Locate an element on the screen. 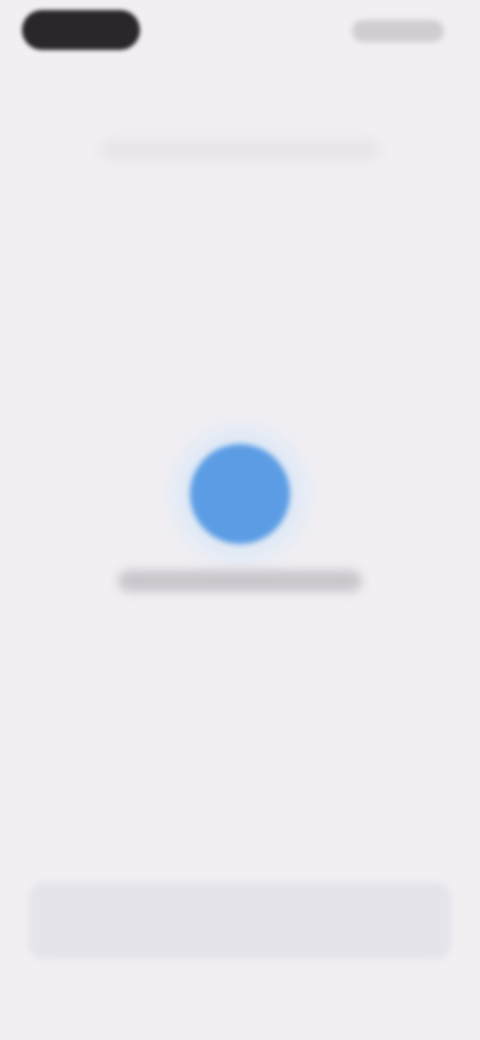 The image size is (480, 1040). header-placeholder is located at coordinates (240, 150).